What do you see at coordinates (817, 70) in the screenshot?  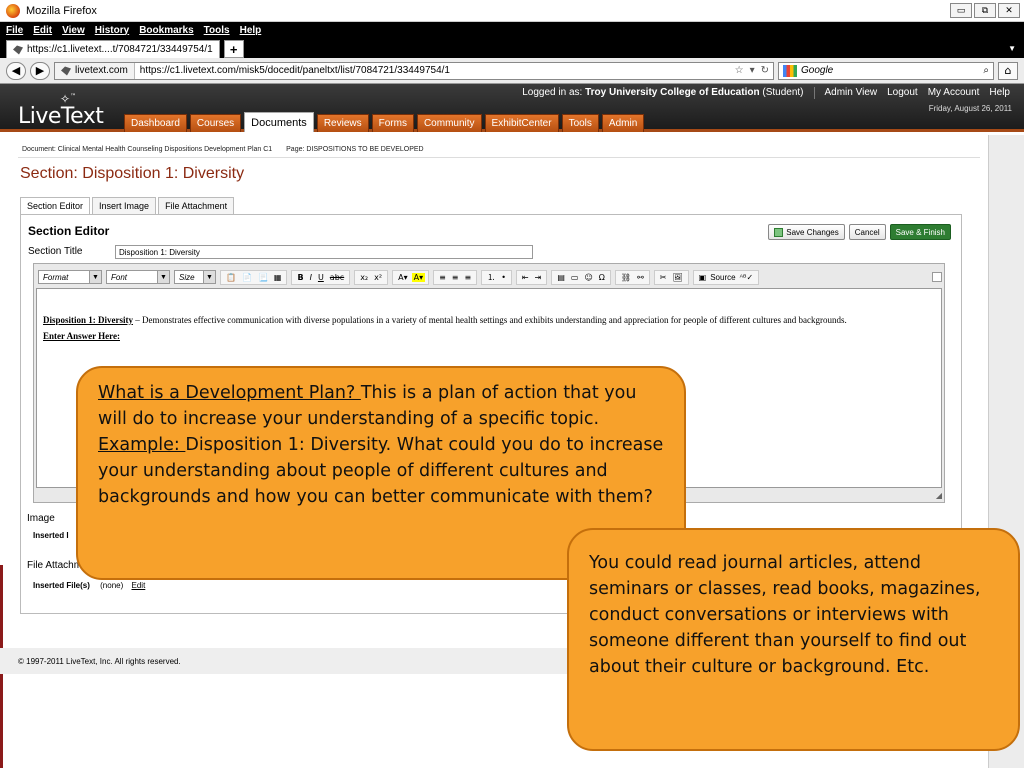 I see `search-input: Google` at bounding box center [817, 70].